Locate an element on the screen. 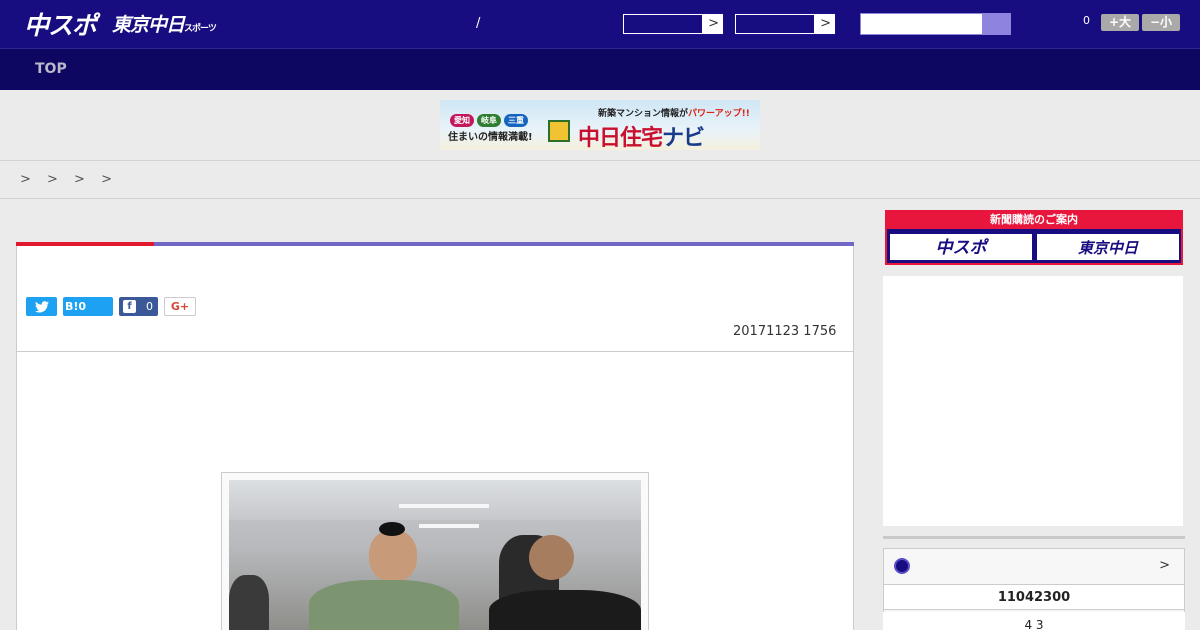 The width and height of the screenshot is (1200, 630). category-select-2: > is located at coordinates (785, 24).